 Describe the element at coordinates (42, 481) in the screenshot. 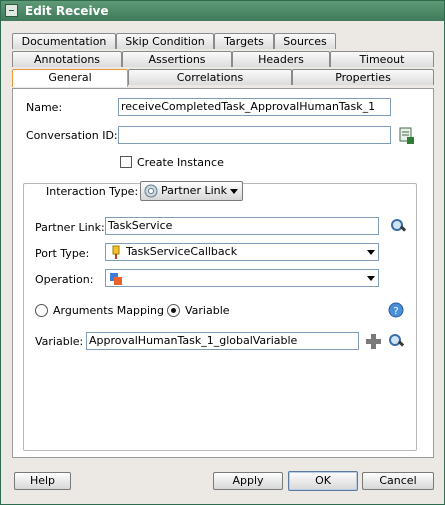

I see `help-button: Help` at that location.